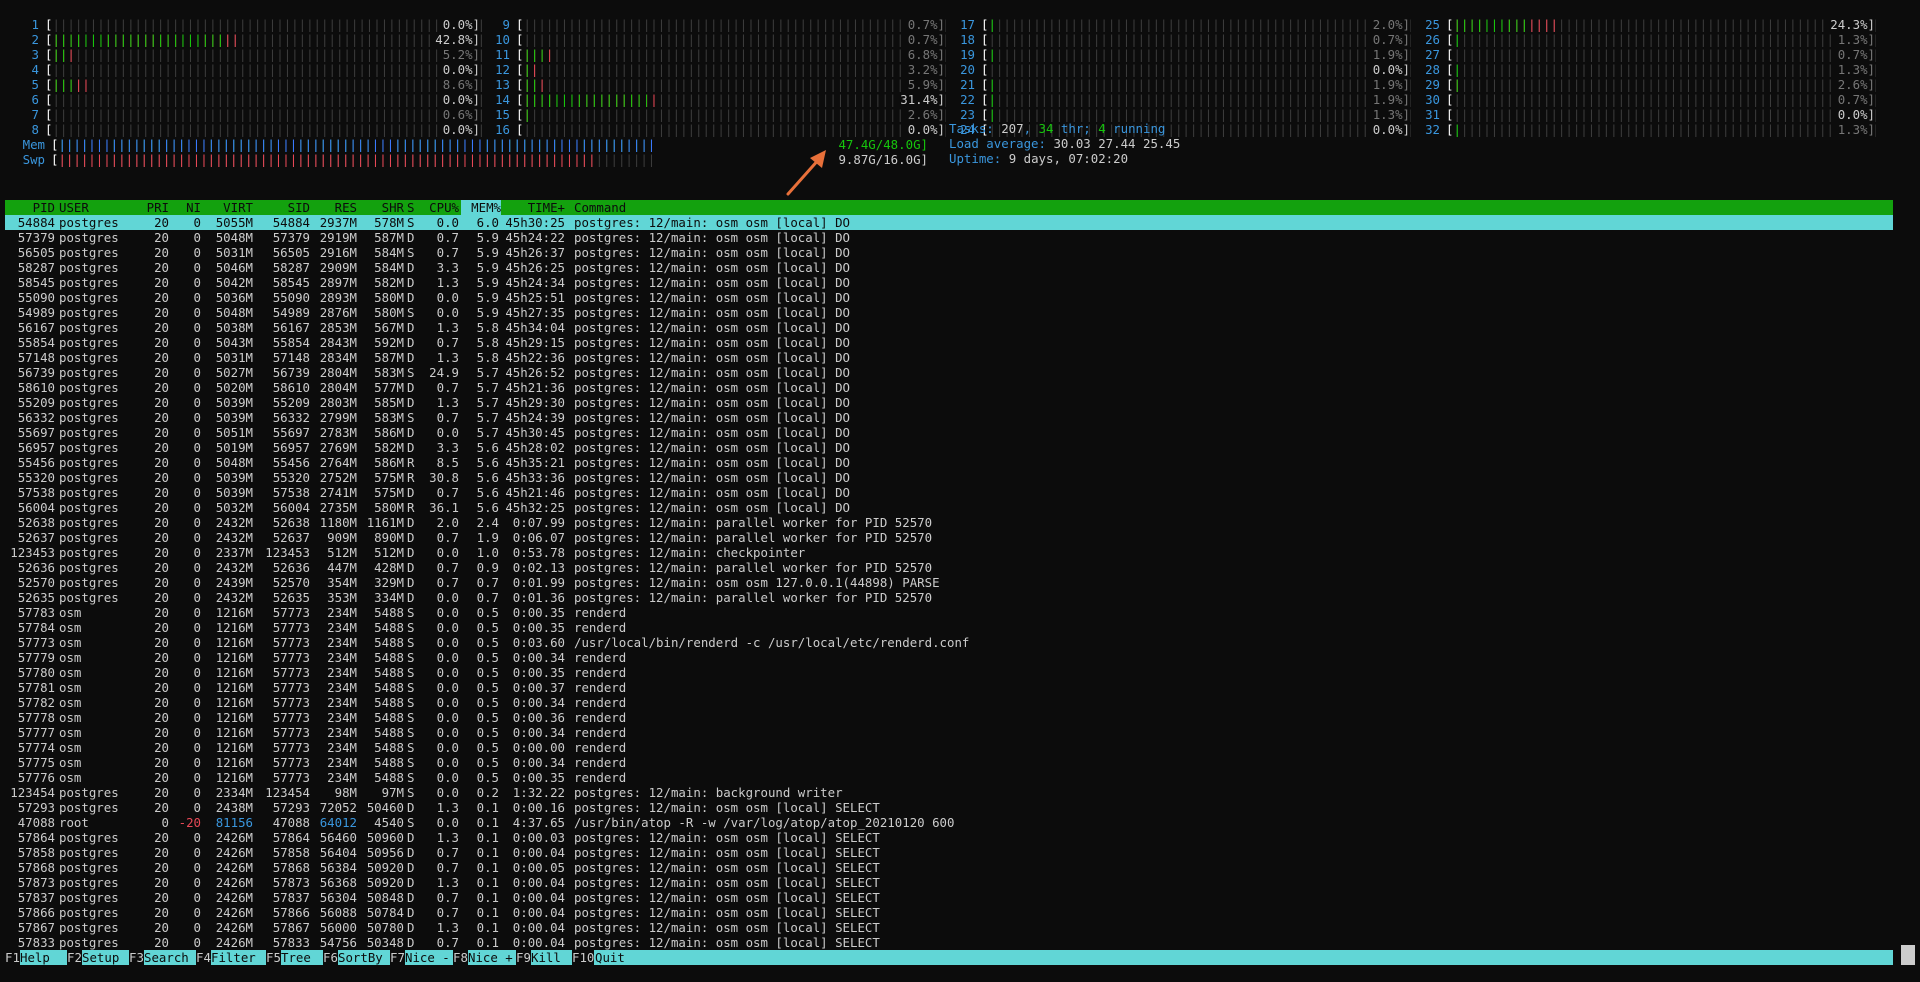  Describe the element at coordinates (427, 957) in the screenshot. I see `fkey-f7-label: Nice -` at that location.